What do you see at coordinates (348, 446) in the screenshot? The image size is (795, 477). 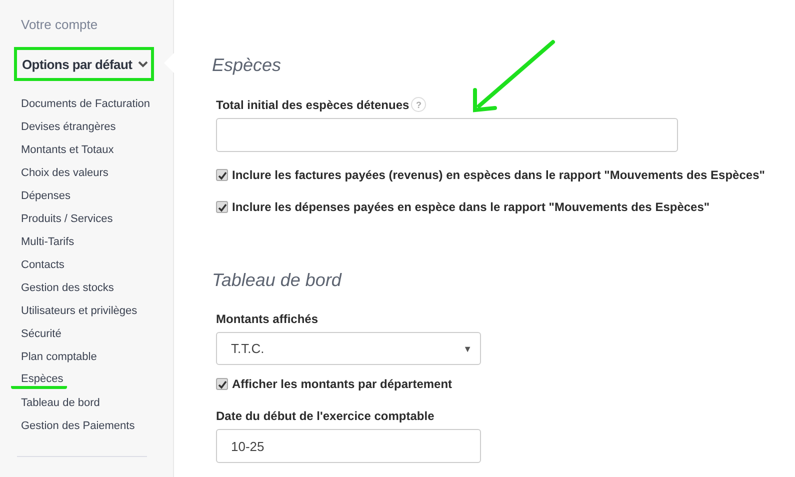 I see `text-field: 10-25` at bounding box center [348, 446].